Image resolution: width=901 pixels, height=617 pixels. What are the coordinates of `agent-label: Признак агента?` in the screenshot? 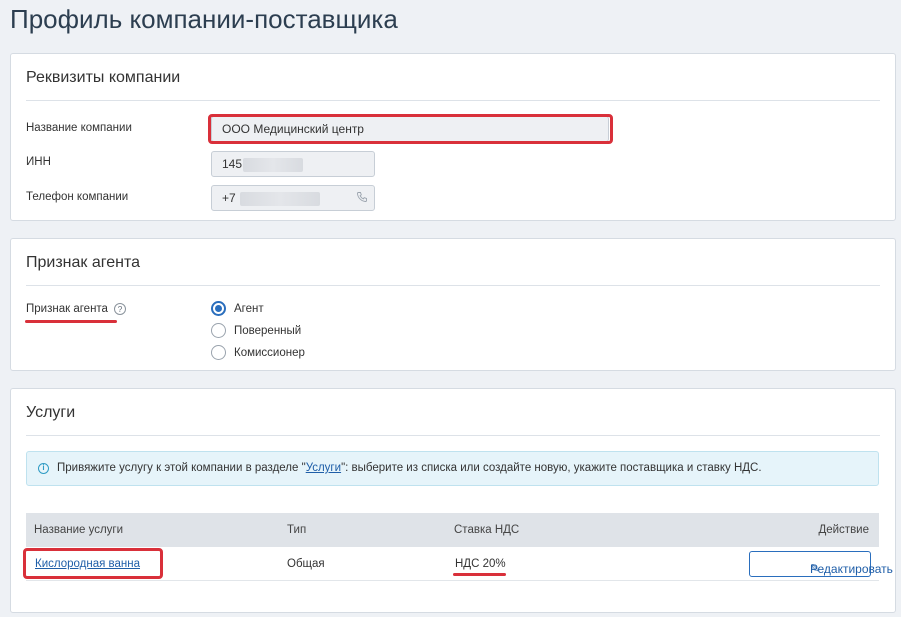 It's located at (76, 309).